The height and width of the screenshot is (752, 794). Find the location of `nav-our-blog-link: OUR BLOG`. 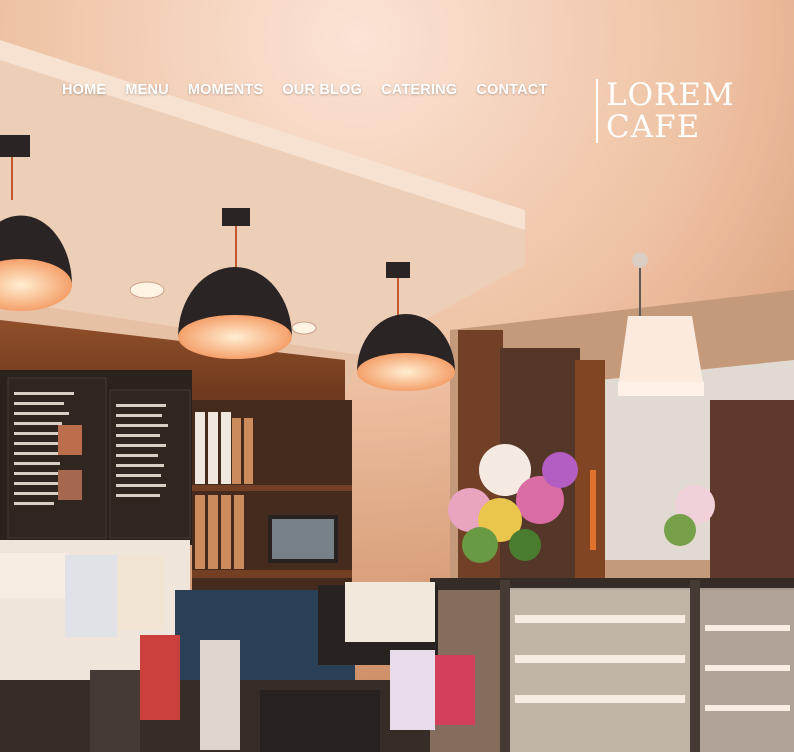

nav-our-blog-link: OUR BLOG is located at coordinates (322, 90).